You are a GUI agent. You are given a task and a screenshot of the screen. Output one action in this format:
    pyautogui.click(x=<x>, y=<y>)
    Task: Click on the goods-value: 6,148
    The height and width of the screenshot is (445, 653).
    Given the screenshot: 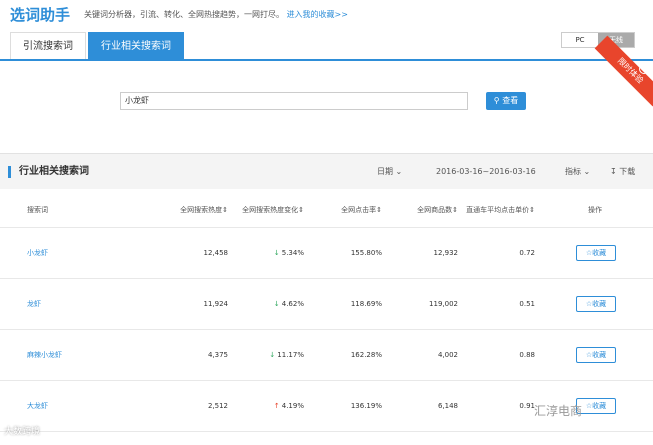 What is the action you would take?
    pyautogui.click(x=447, y=406)
    